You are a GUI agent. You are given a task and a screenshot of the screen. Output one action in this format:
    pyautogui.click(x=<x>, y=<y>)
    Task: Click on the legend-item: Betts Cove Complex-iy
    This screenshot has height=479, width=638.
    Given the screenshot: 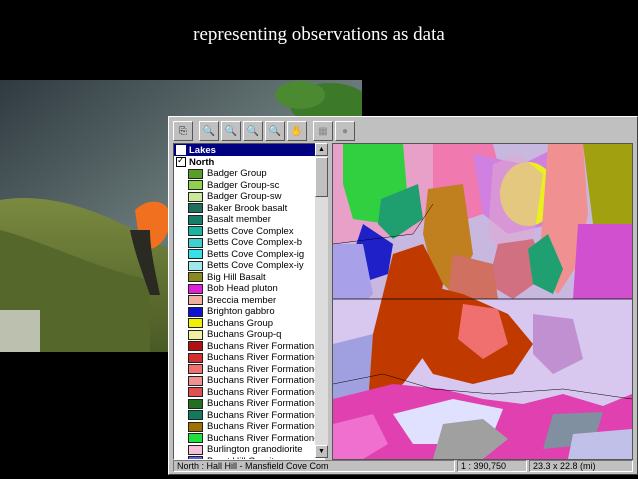 What is the action you would take?
    pyautogui.click(x=249, y=266)
    